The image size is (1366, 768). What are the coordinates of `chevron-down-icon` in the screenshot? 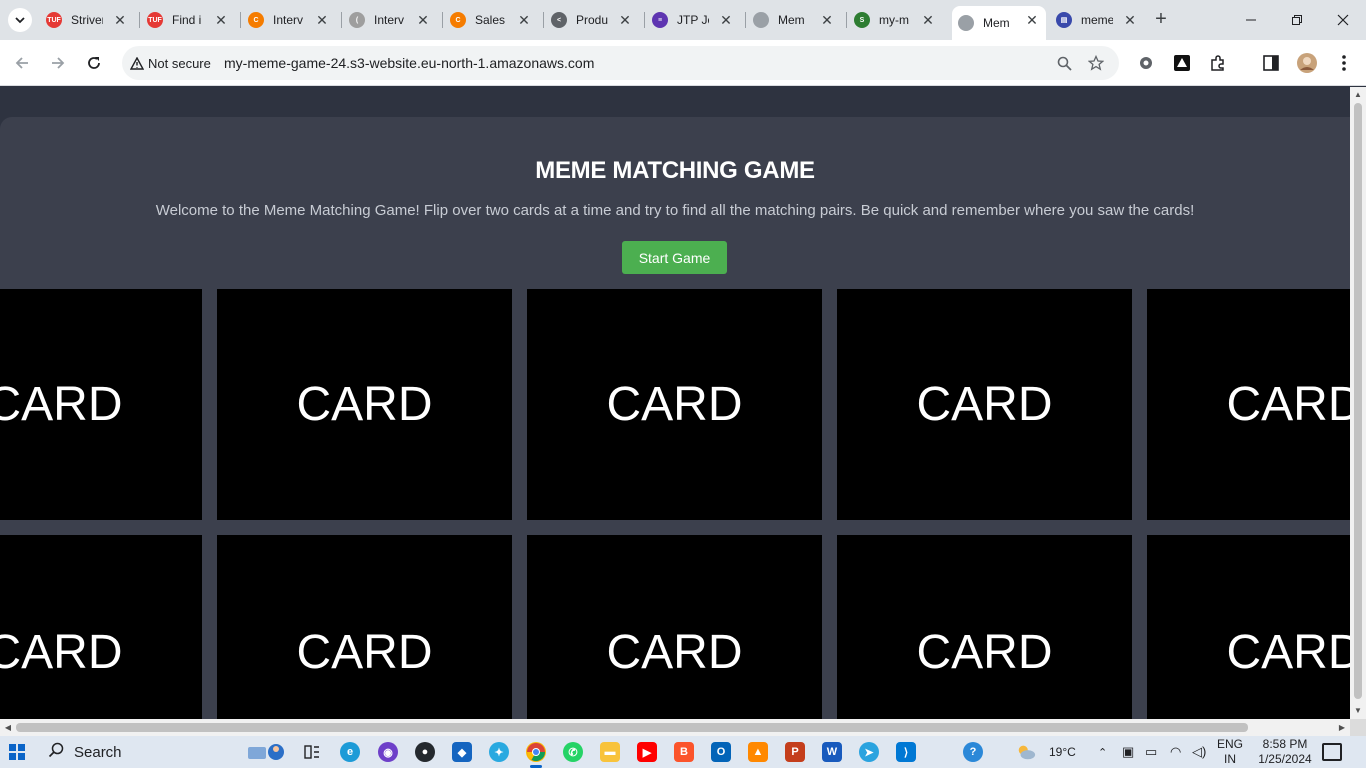 It's located at (20, 20).